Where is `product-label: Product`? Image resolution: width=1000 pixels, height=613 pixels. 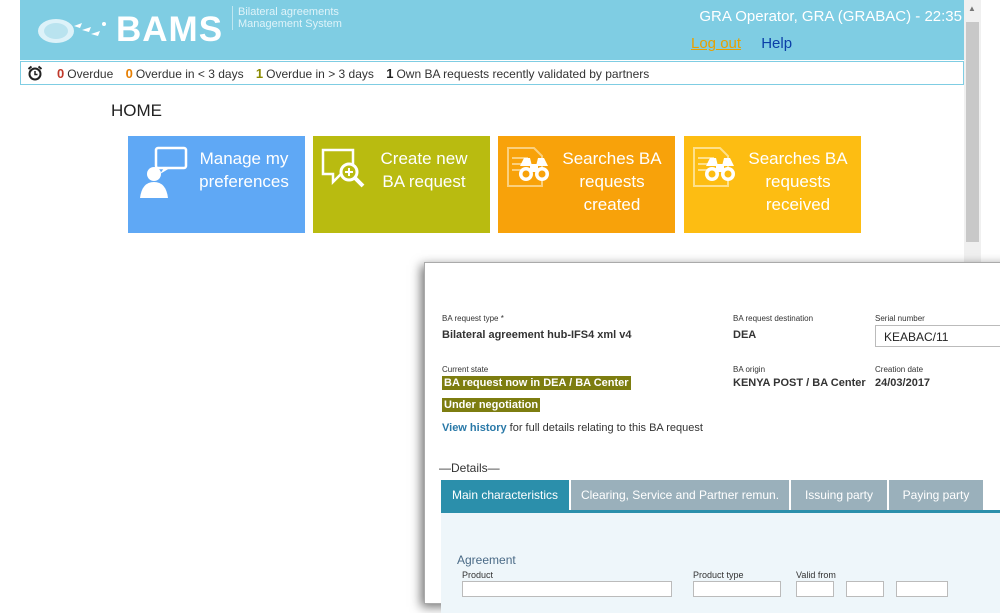
product-label: Product is located at coordinates (478, 575).